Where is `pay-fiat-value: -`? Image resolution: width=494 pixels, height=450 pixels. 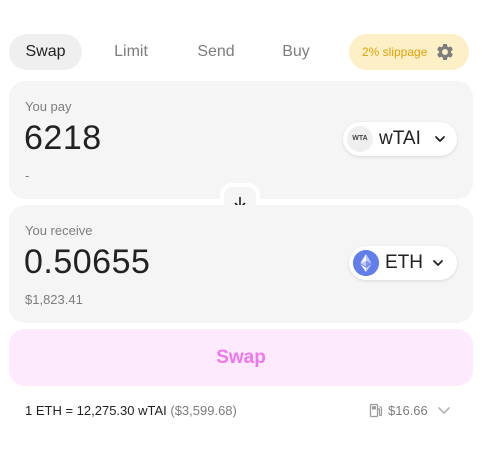
pay-fiat-value: - is located at coordinates (27, 175).